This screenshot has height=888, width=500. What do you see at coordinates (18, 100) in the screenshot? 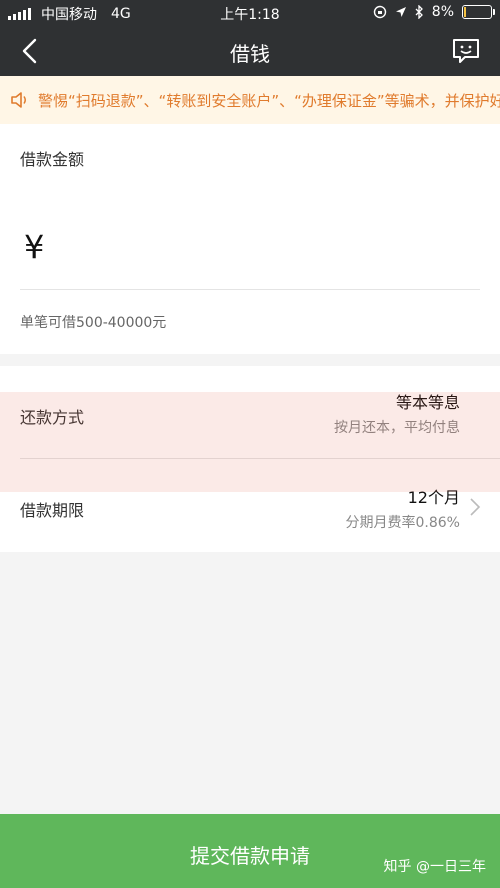
I see `speaker-icon` at bounding box center [18, 100].